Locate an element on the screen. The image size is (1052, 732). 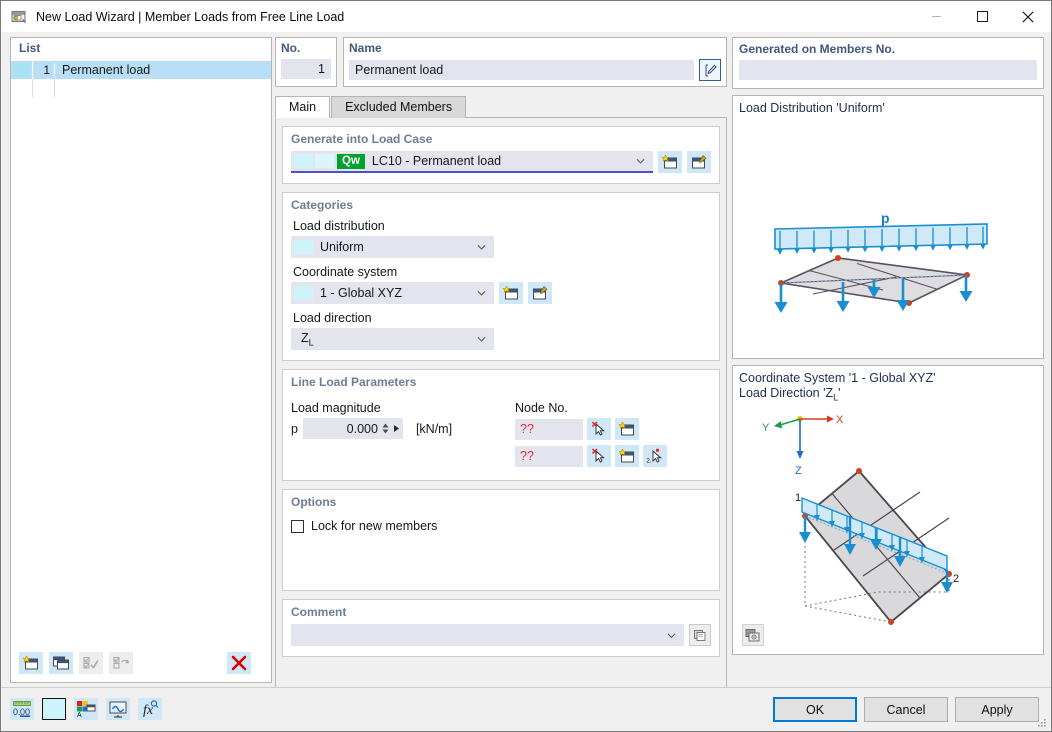
number-field-box: No. 1 is located at coordinates (306, 62).